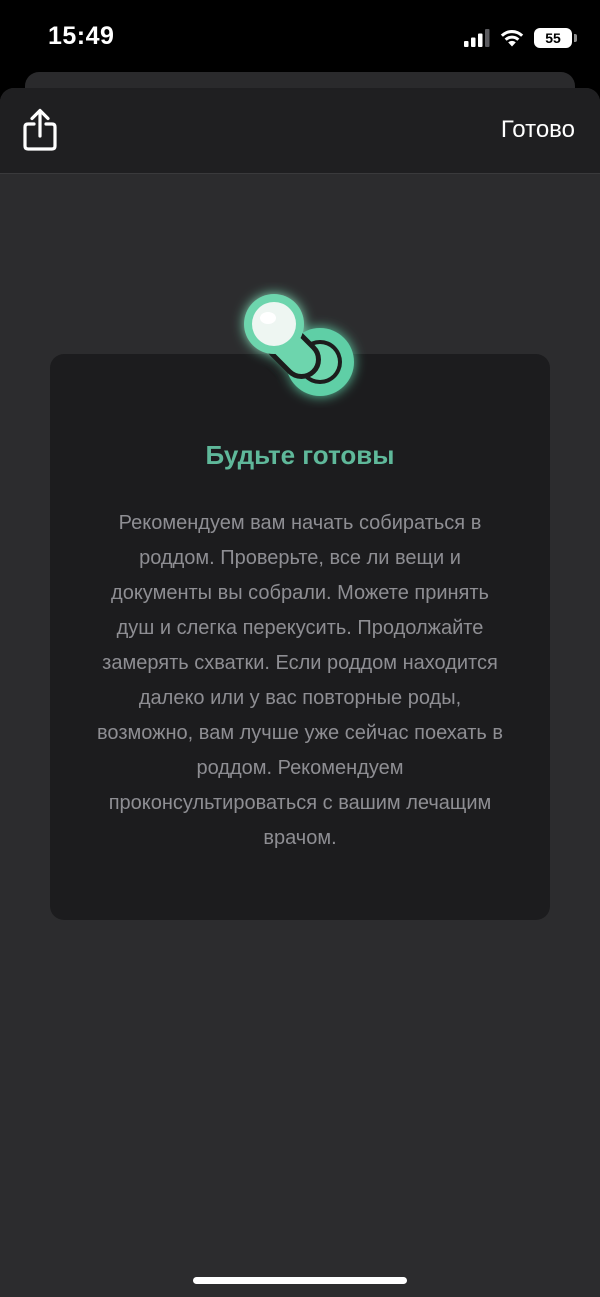  I want to click on card-title: Будьте готовы, so click(300, 455).